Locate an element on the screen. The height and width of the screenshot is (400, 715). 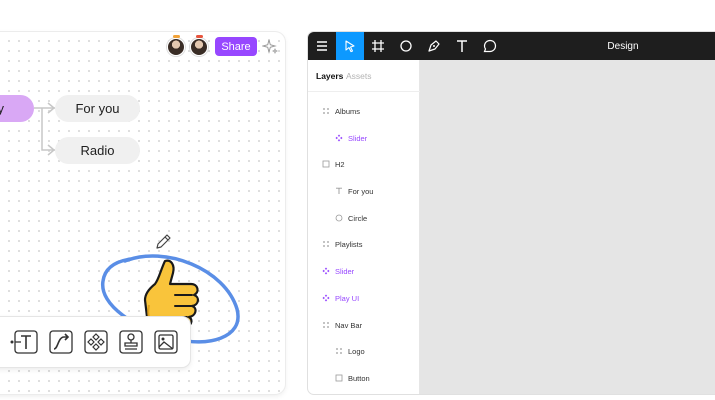
layer-item: Circle is located at coordinates (364, 218).